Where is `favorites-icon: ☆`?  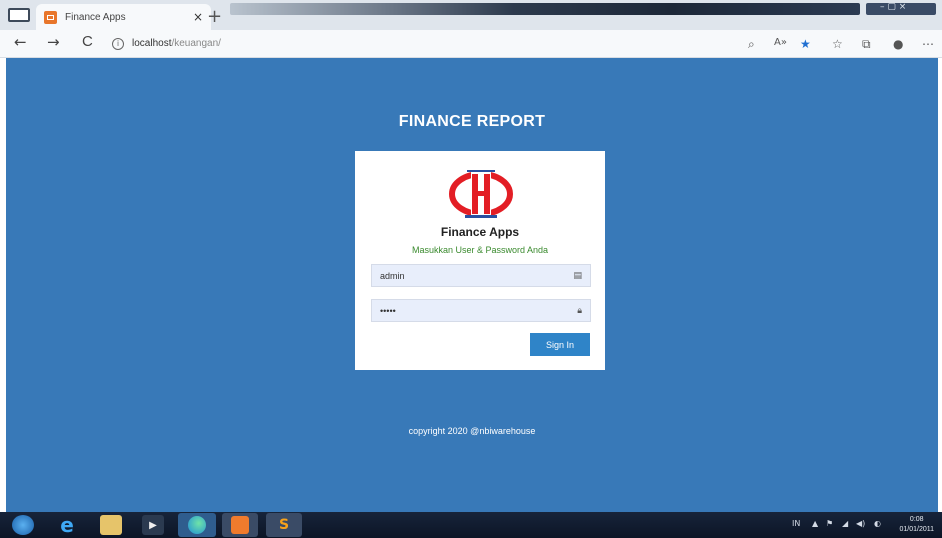
favorites-icon: ☆ is located at coordinates (837, 44).